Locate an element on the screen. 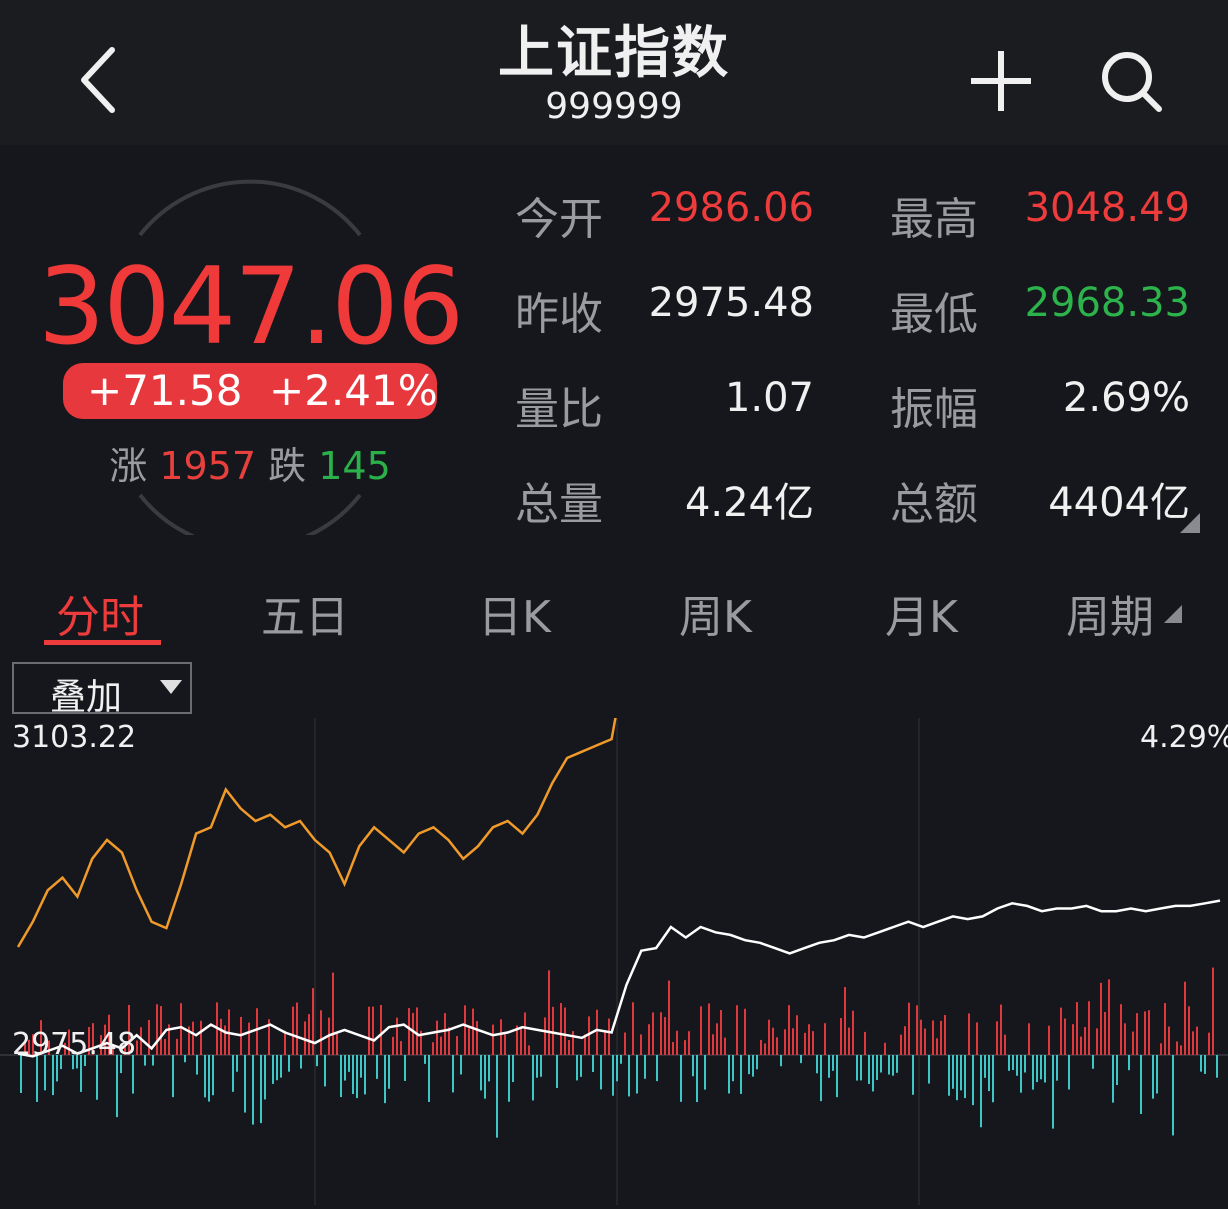 The height and width of the screenshot is (1209, 1228). y-axis-base-label: 2975.48 is located at coordinates (74, 1044).